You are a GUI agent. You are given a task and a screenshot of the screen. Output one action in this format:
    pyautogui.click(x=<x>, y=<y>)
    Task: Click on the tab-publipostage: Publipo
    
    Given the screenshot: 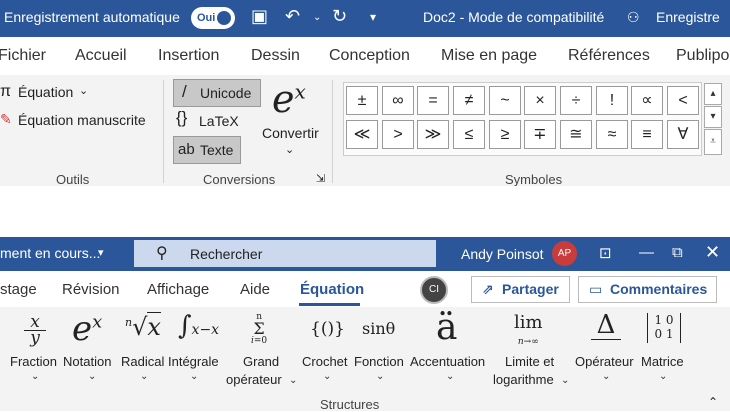 What is the action you would take?
    pyautogui.click(x=702, y=56)
    